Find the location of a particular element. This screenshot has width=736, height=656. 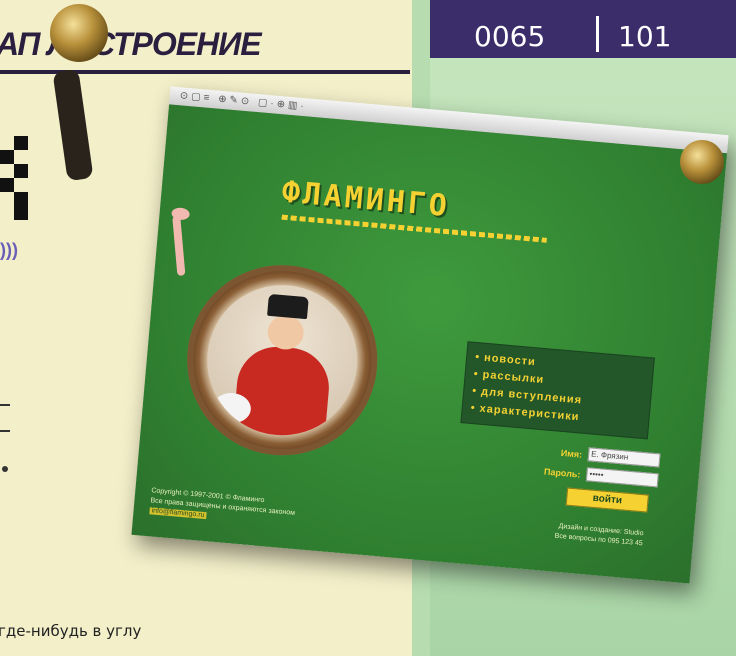

bellboy-hat is located at coordinates (288, 306).